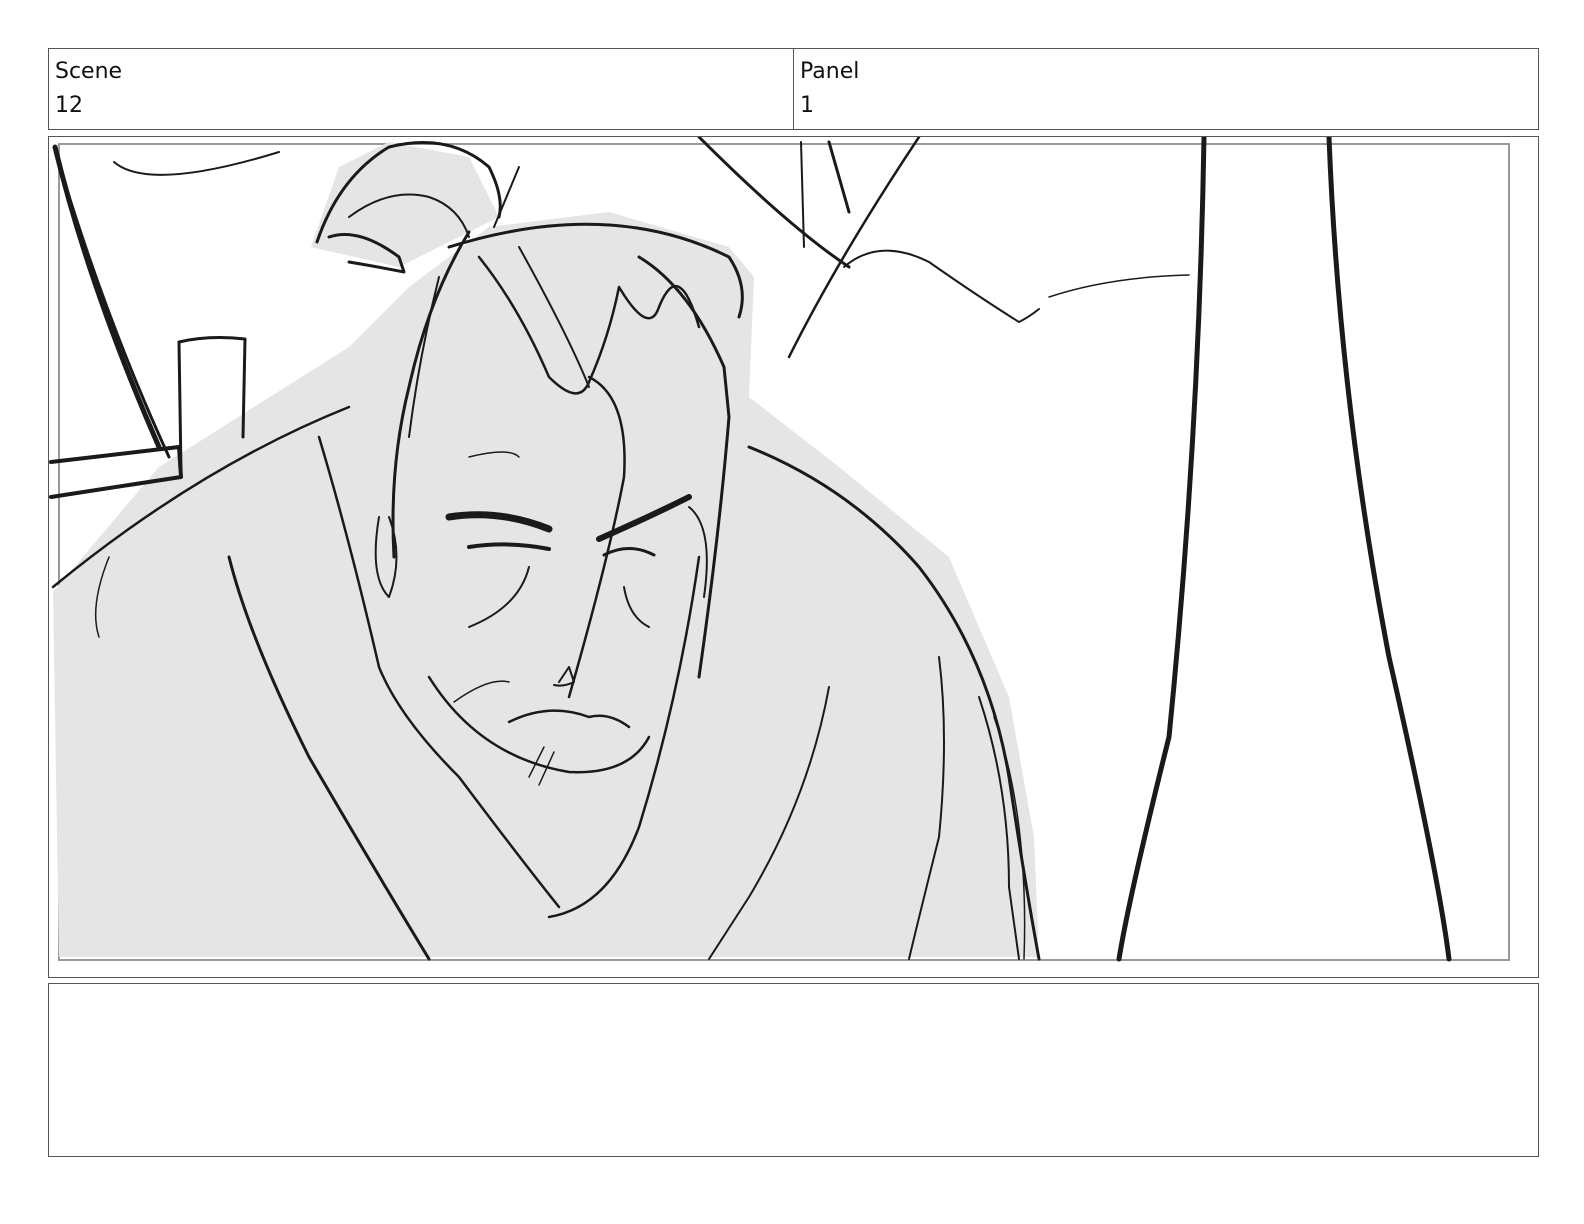 This screenshot has width=1584, height=1224. I want to click on scene-cell: Scene 12, so click(421, 89).